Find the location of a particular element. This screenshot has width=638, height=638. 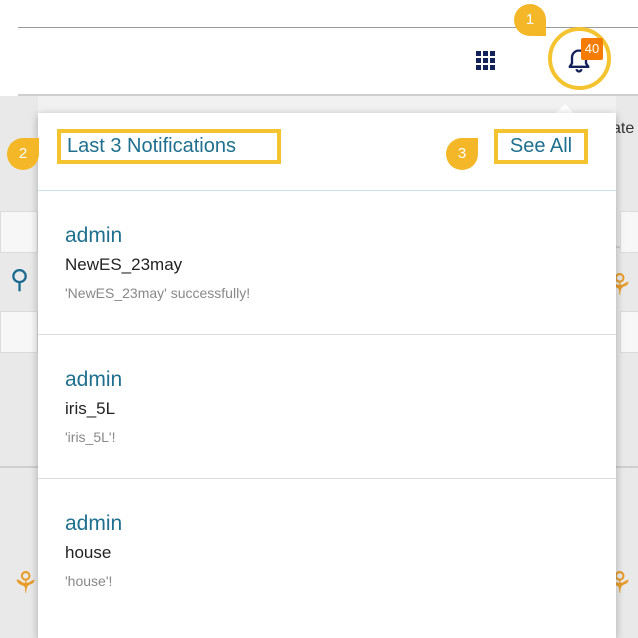

model-icon: ⚲ is located at coordinates (20, 279).